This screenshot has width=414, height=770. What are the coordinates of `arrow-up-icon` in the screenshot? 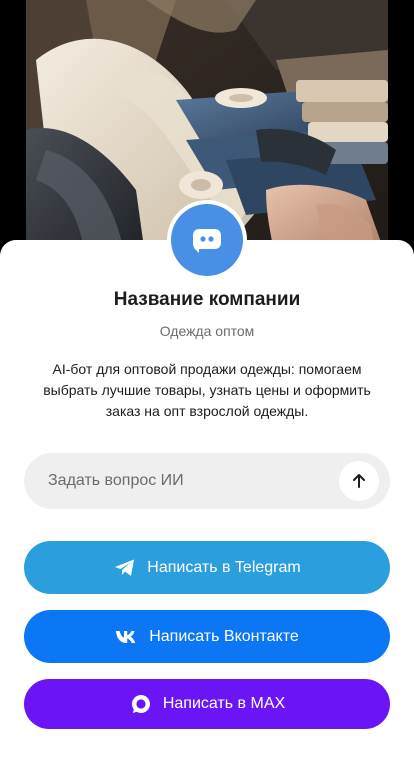 It's located at (359, 481).